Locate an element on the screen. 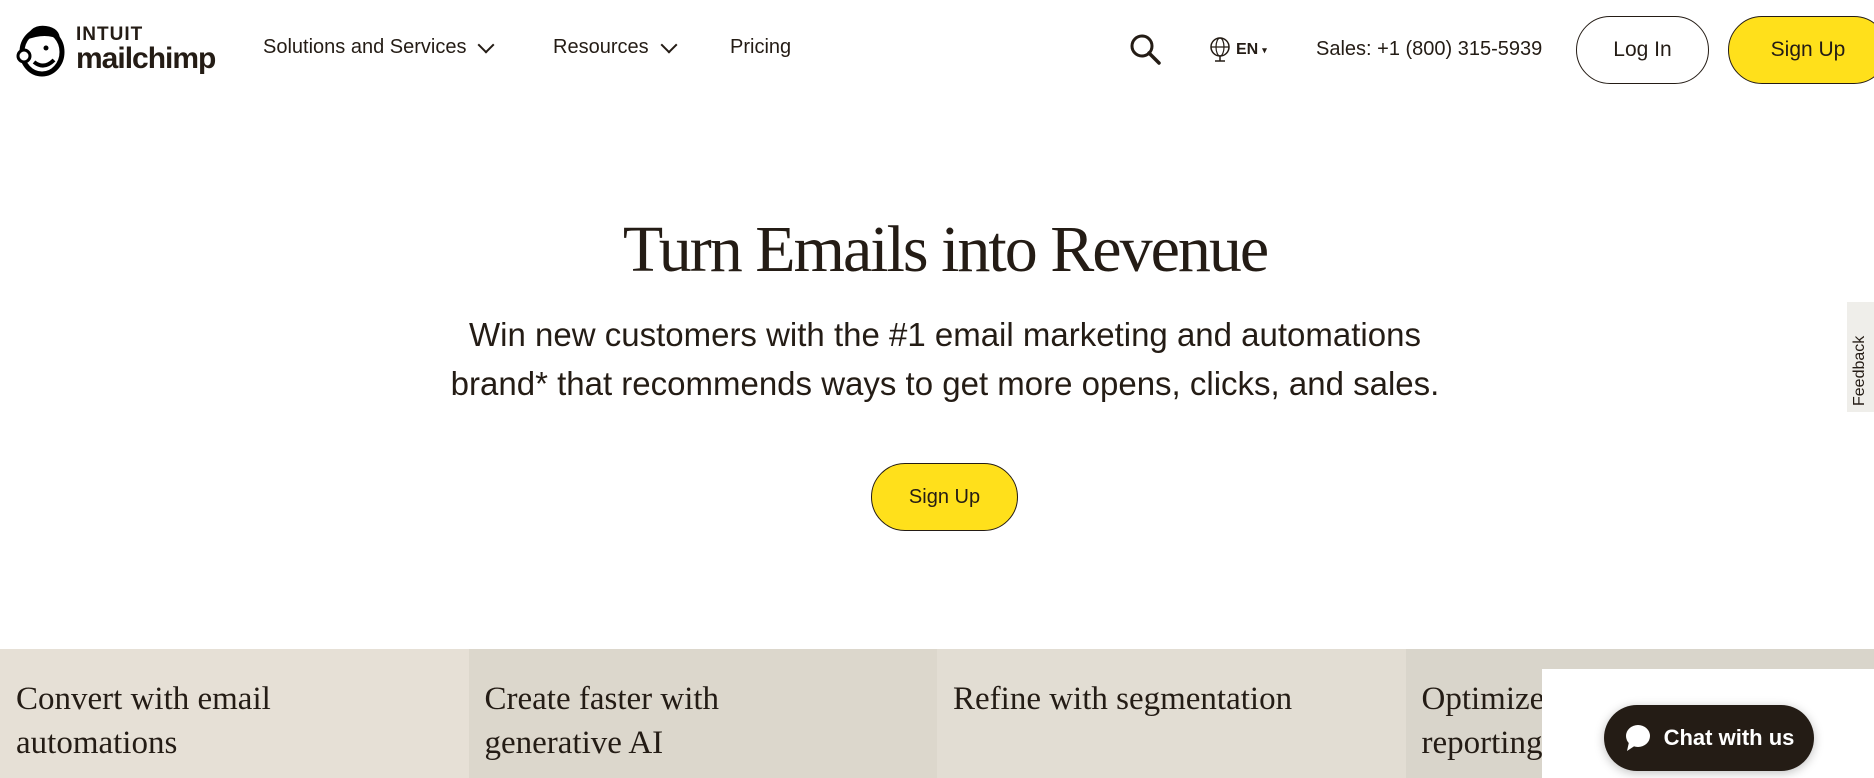 This screenshot has height=778, width=1874. language-selector: EN ▾ is located at coordinates (1237, 50).